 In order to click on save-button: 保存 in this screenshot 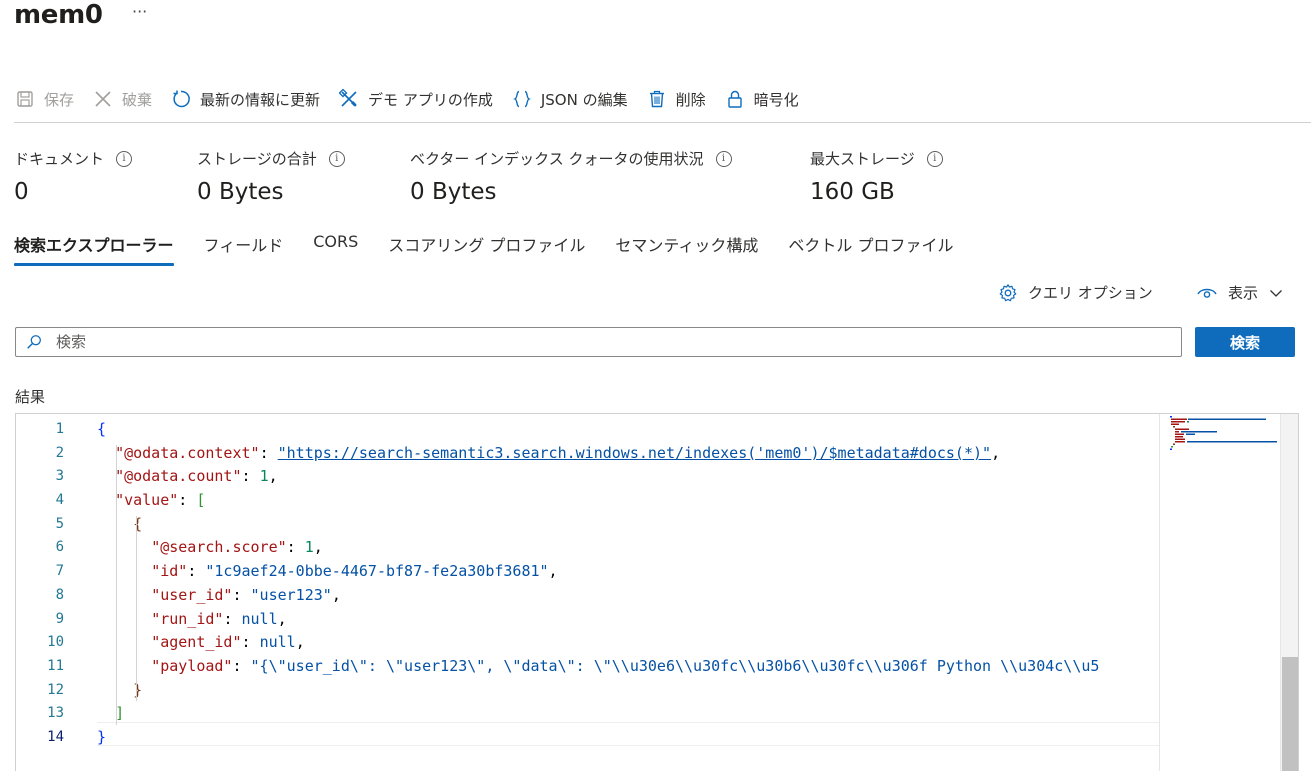, I will do `click(44, 99)`.